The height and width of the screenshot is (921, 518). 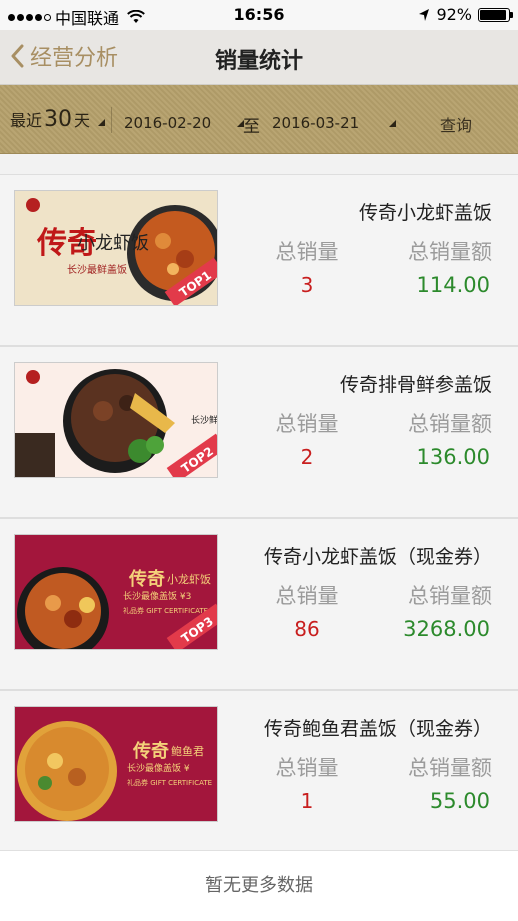 What do you see at coordinates (157, 596) in the screenshot?
I see `thumb-sub: 长沙最像盖饭 ¥3` at bounding box center [157, 596].